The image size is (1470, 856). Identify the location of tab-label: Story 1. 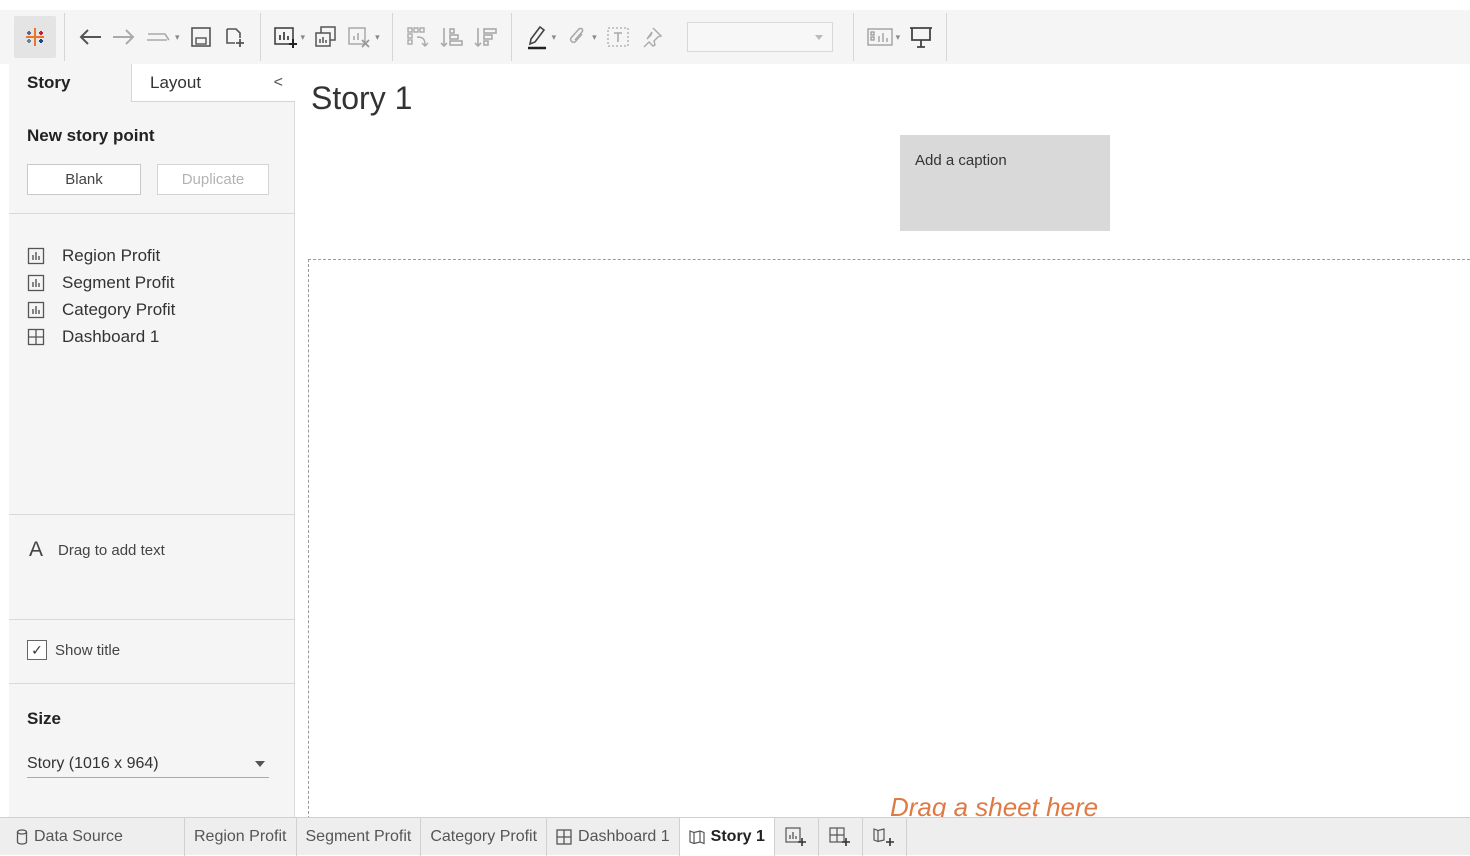
(737, 836).